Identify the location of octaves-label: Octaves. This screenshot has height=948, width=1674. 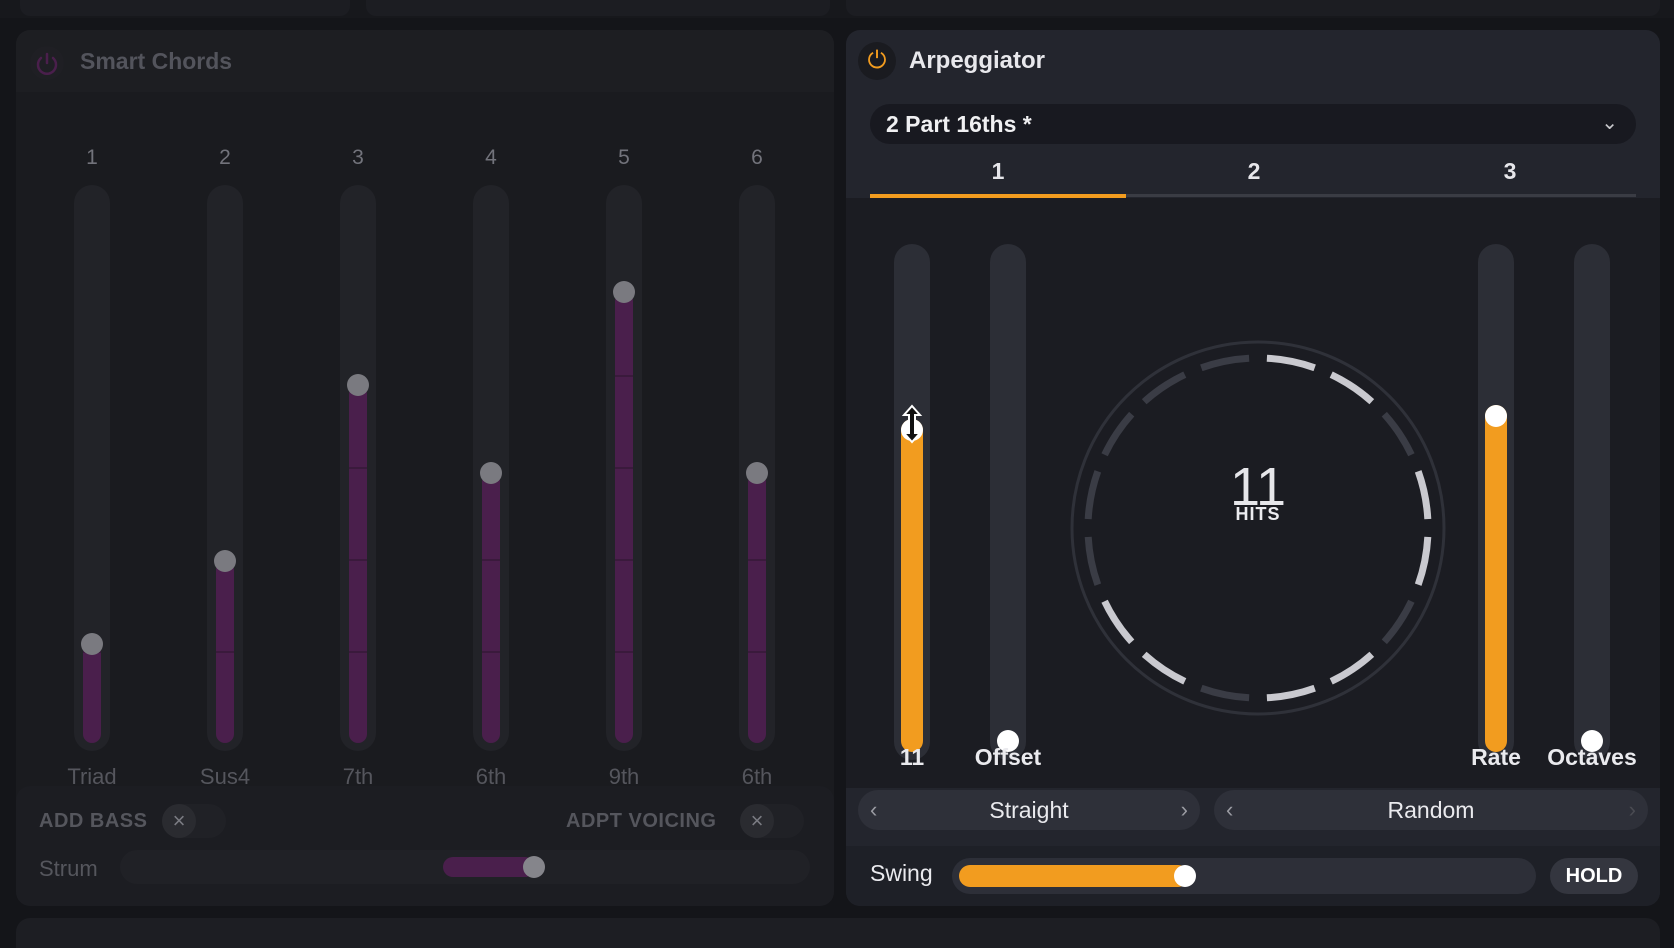
(1592, 757).